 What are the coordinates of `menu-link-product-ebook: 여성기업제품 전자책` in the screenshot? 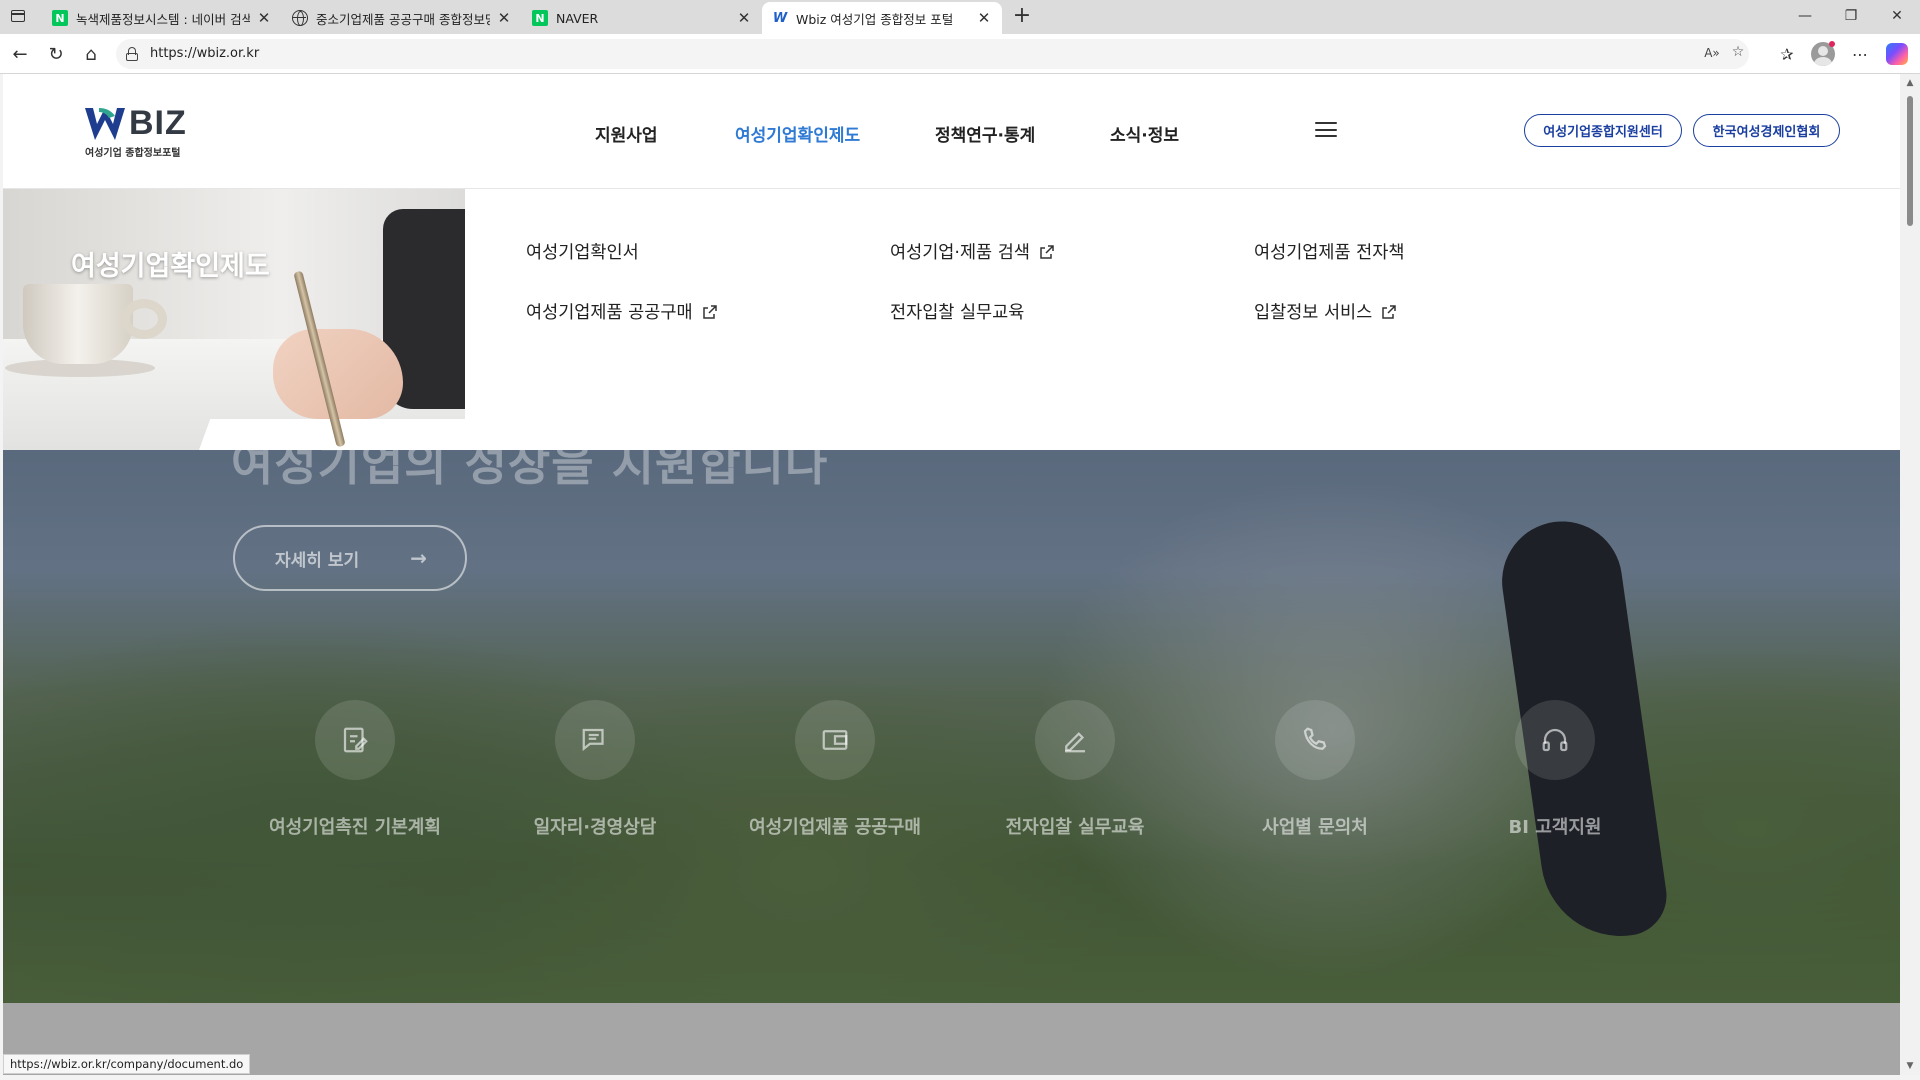 It's located at (1329, 251).